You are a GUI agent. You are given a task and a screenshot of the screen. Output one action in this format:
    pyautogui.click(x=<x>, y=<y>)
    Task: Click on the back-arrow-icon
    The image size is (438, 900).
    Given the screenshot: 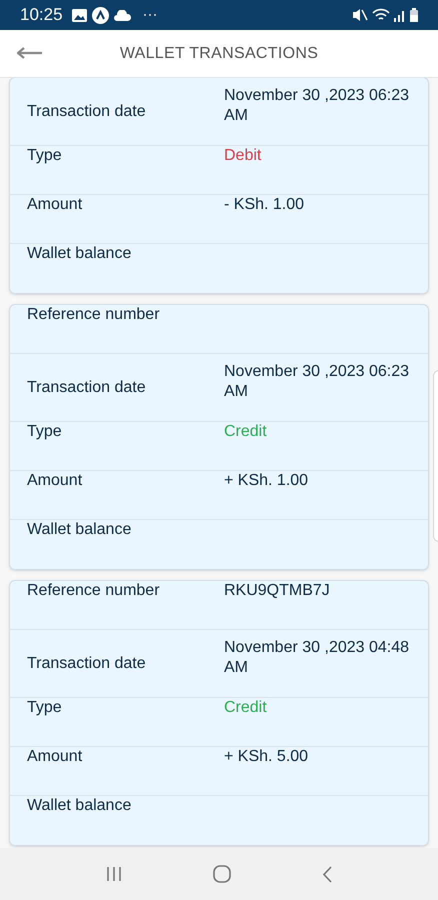 What is the action you would take?
    pyautogui.click(x=30, y=53)
    